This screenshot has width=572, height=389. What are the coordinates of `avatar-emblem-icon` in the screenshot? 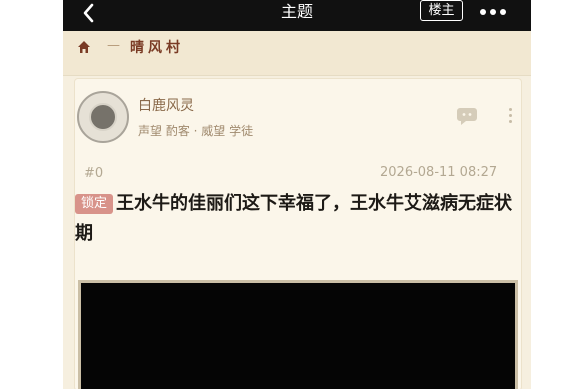 It's located at (103, 117).